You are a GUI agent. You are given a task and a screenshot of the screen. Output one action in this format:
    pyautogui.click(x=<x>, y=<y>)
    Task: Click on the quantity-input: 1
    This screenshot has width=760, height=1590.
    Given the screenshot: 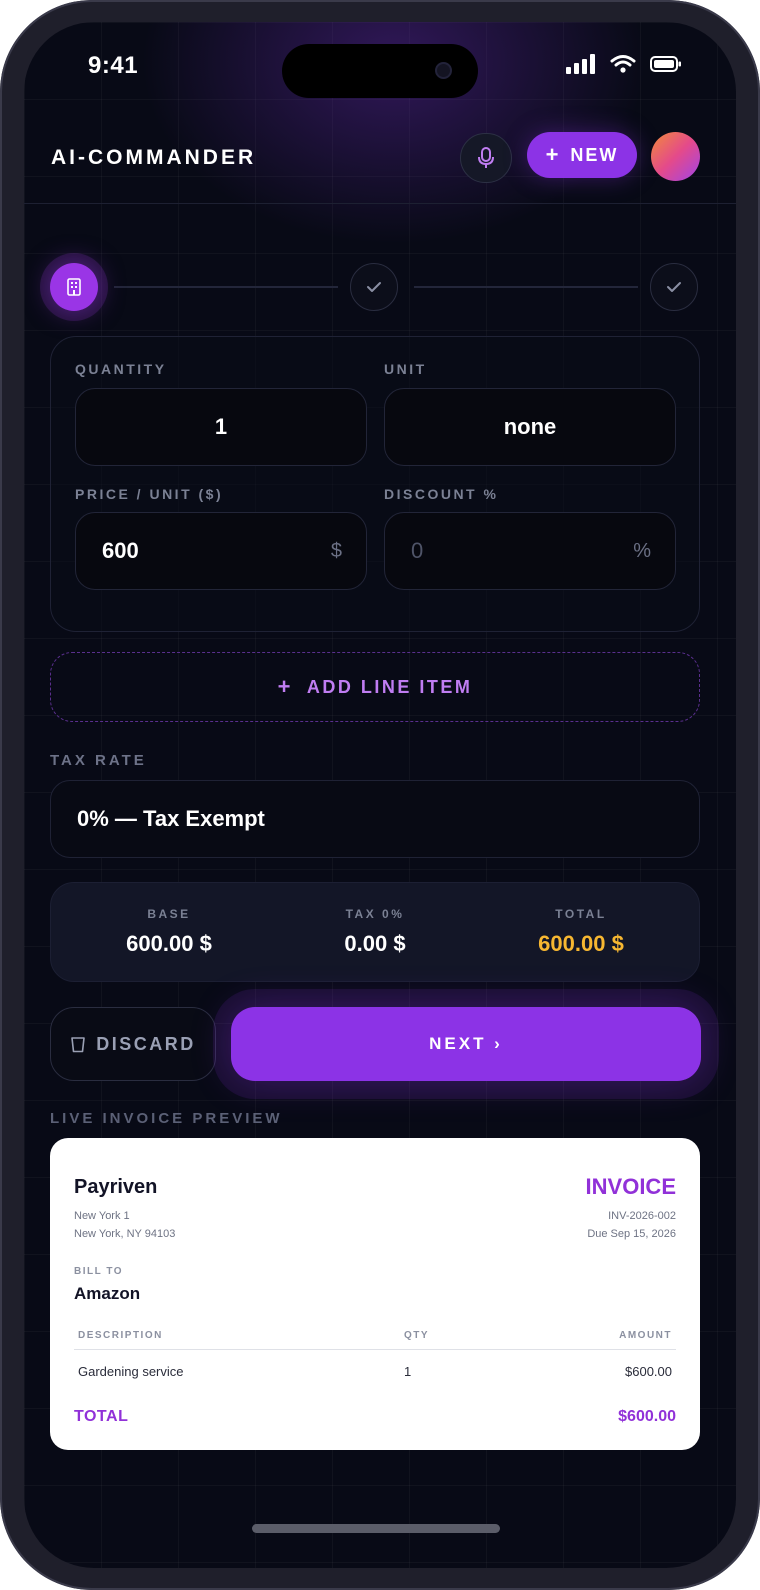 What is the action you would take?
    pyautogui.click(x=221, y=427)
    